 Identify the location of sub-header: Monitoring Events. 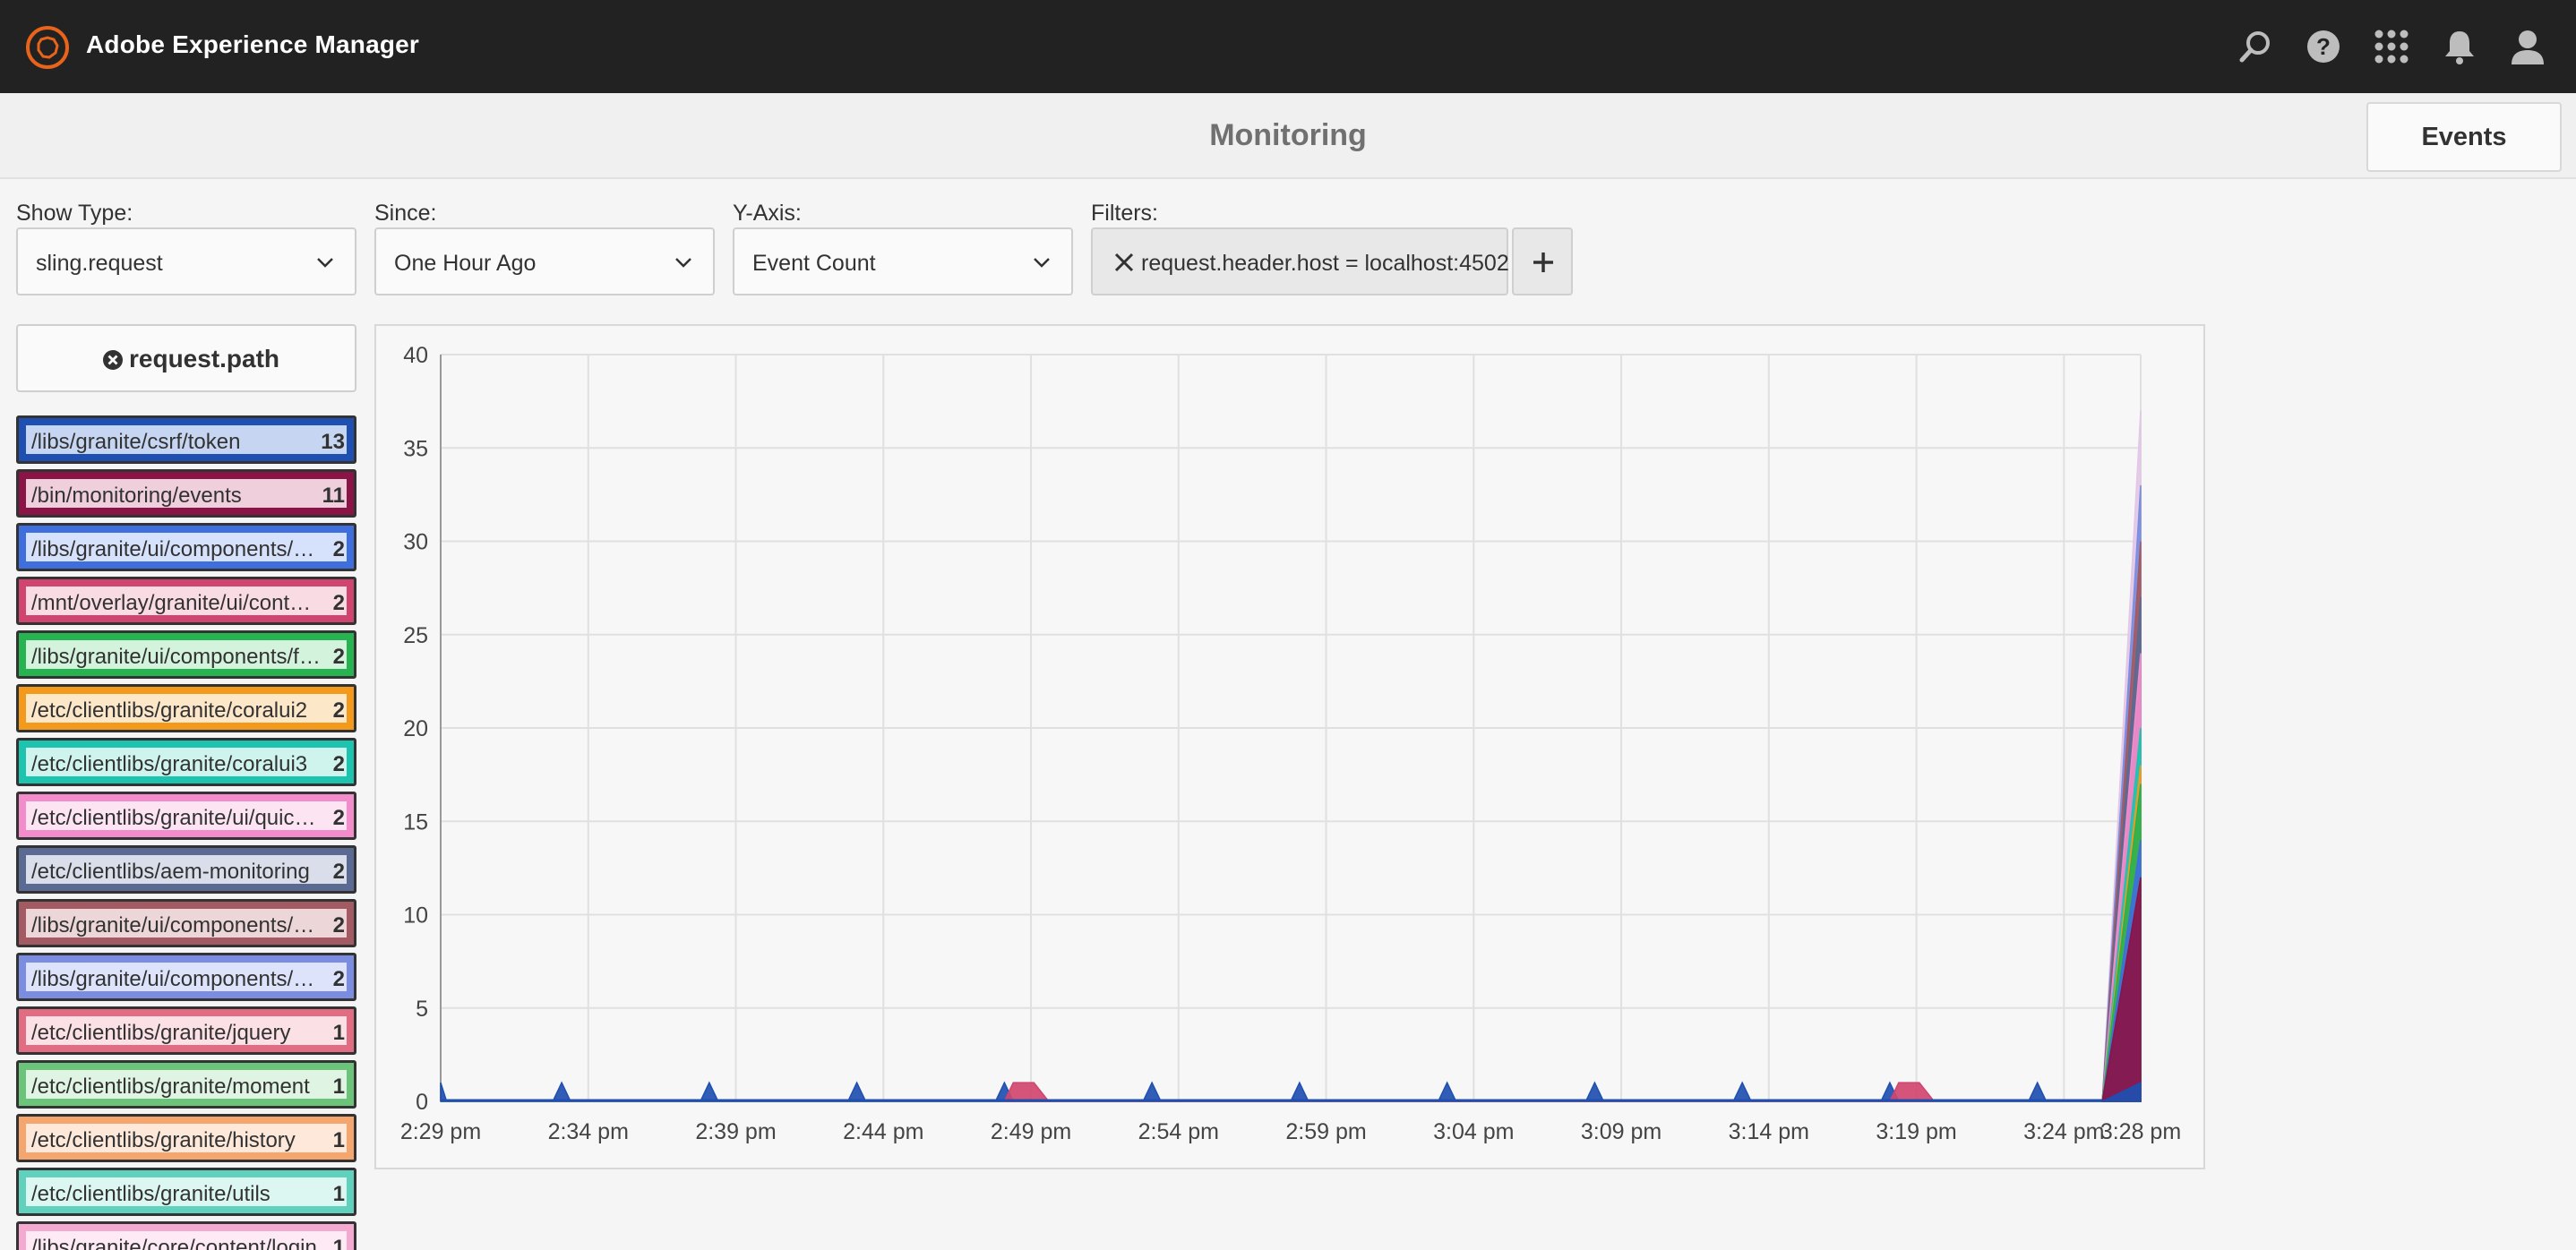
(1288, 136).